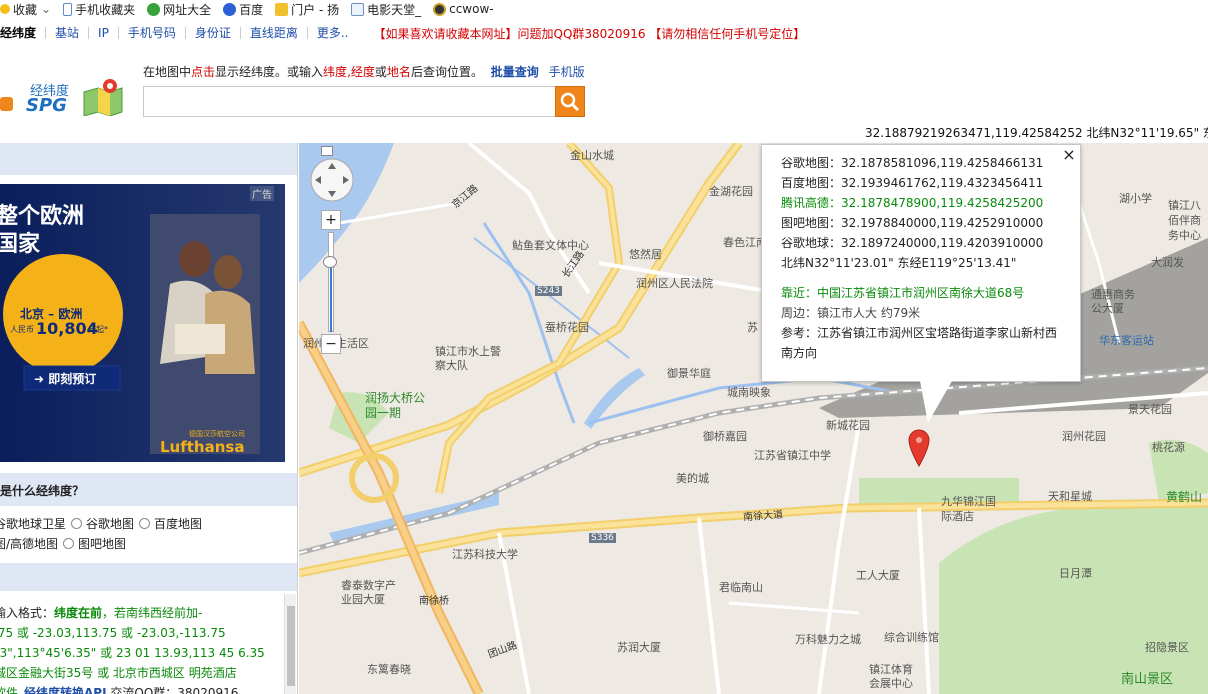 The image size is (1208, 694). Describe the element at coordinates (1167, 647) in the screenshot. I see `map-label-poi: 招隐景区` at that location.